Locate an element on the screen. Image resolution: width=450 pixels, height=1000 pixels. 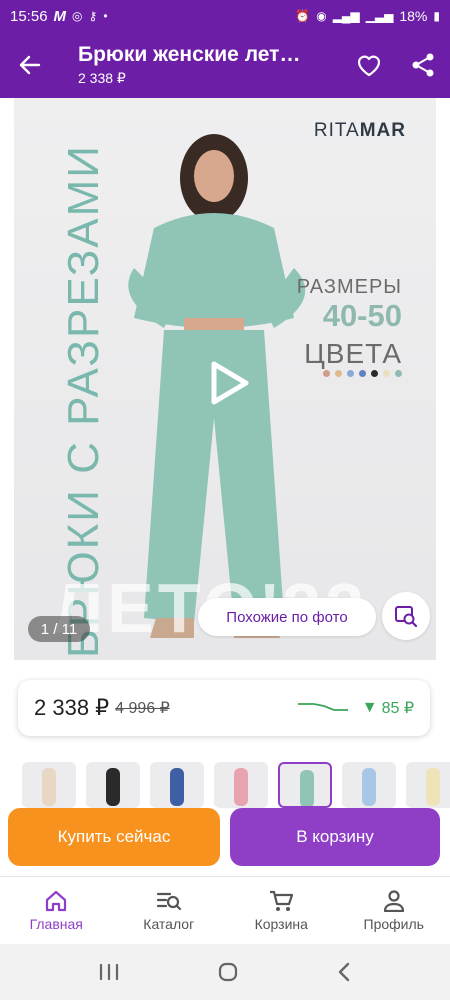
heart-icon is located at coordinates (369, 66).